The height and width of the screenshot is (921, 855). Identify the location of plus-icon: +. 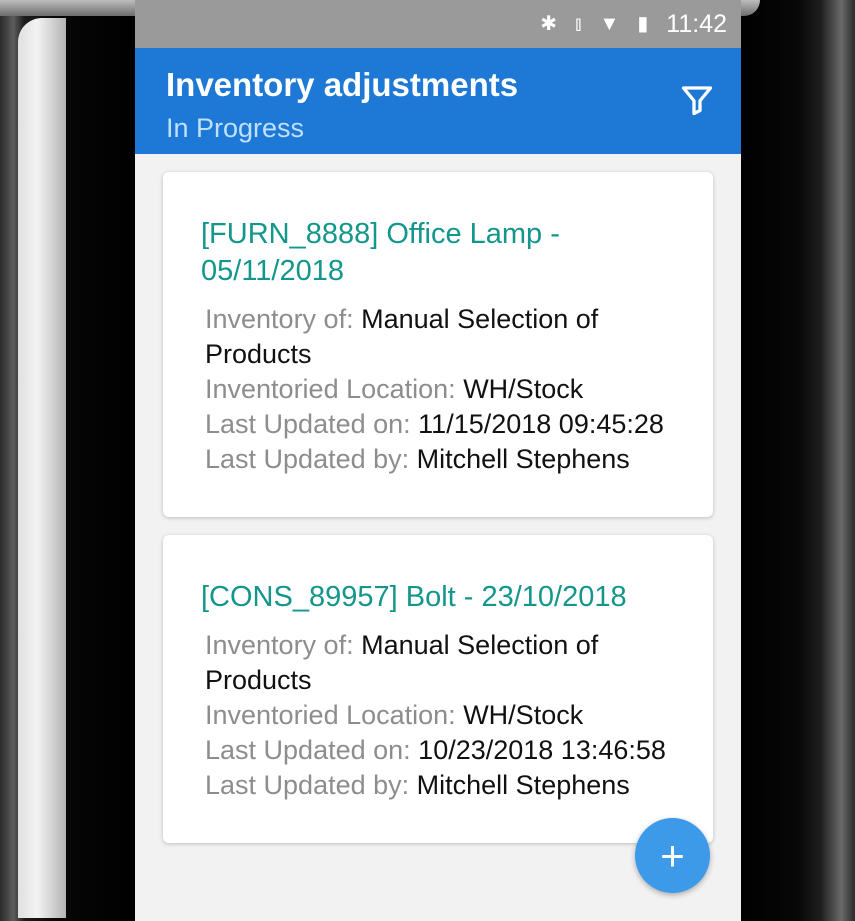
(672, 855).